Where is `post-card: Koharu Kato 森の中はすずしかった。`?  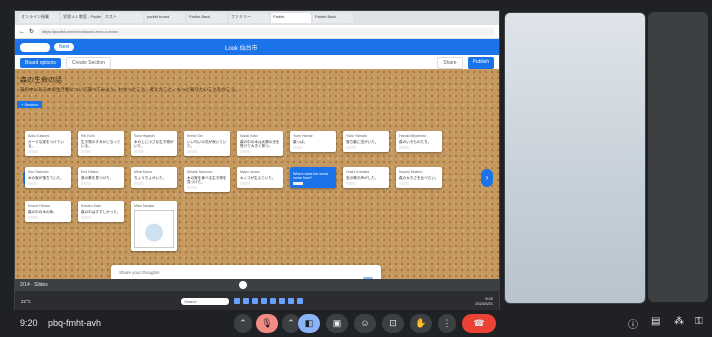 post-card: Koharu Kato 森の中はすずしかった。 is located at coordinates (101, 212).